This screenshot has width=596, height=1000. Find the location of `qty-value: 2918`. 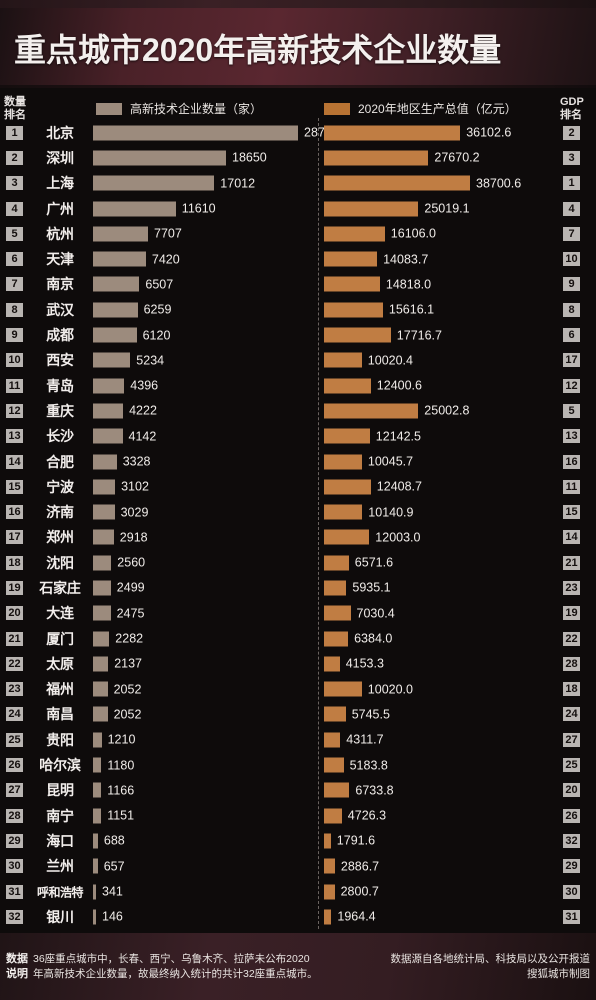

qty-value: 2918 is located at coordinates (133, 537).